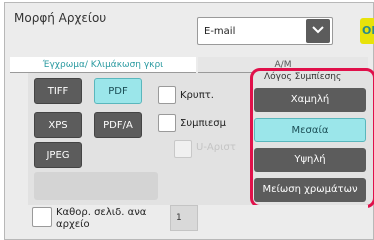 Image resolution: width=374 pixels, height=240 pixels. What do you see at coordinates (103, 65) in the screenshot?
I see `tab-color-grayscale: Έγχρωμα/ Κλιμάκωση γκρι` at bounding box center [103, 65].